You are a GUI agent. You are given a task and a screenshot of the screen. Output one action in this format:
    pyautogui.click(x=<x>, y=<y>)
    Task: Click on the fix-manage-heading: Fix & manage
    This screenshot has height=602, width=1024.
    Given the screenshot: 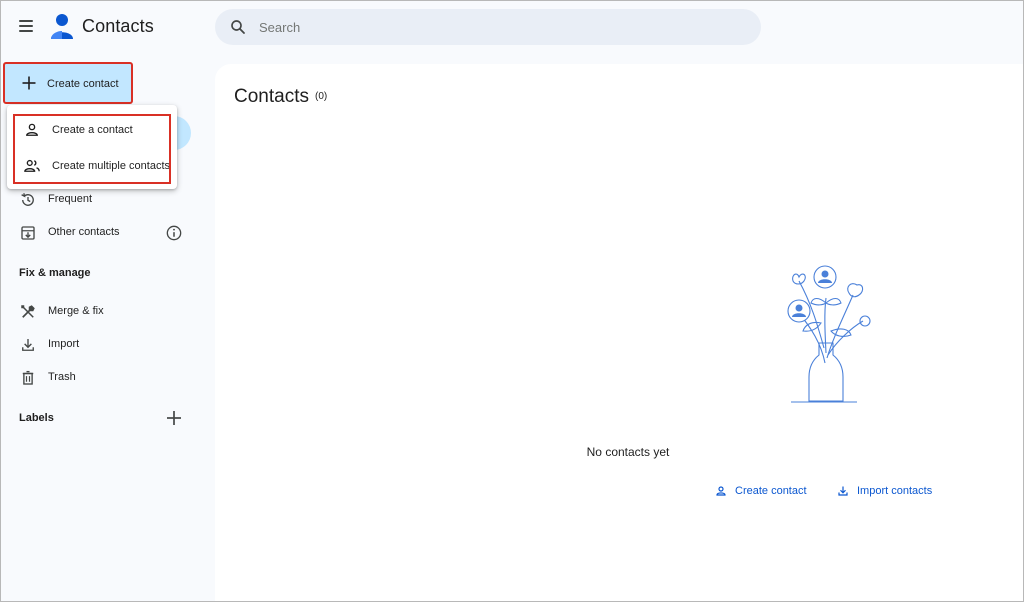 What is the action you would take?
    pyautogui.click(x=55, y=273)
    